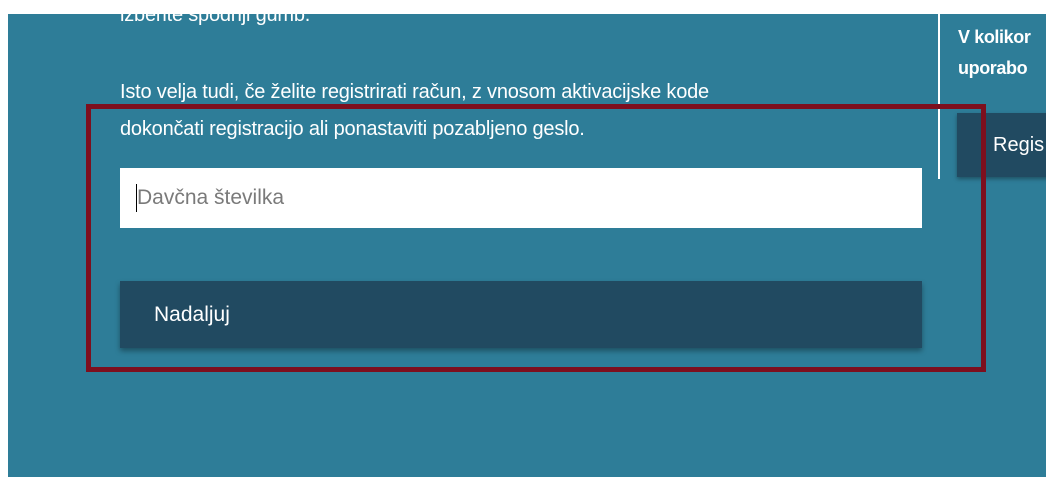 The height and width of the screenshot is (477, 1046). I want to click on column-divider, so click(939, 96).